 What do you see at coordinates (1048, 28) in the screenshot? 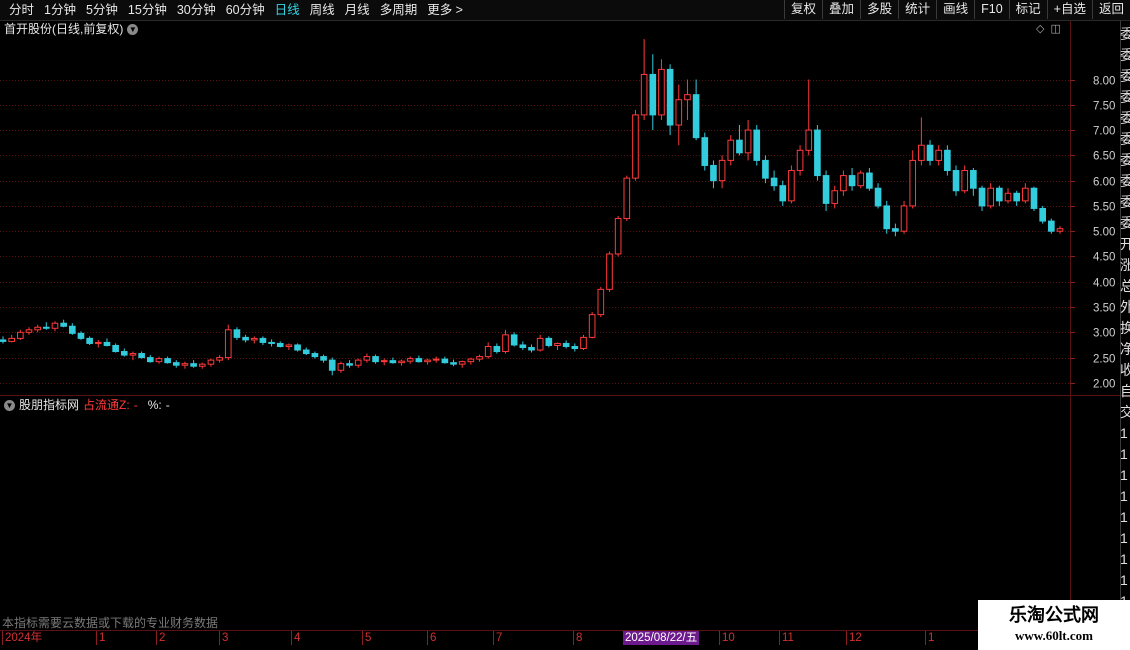
I see `panel-controls: ◇ ◫` at bounding box center [1048, 28].